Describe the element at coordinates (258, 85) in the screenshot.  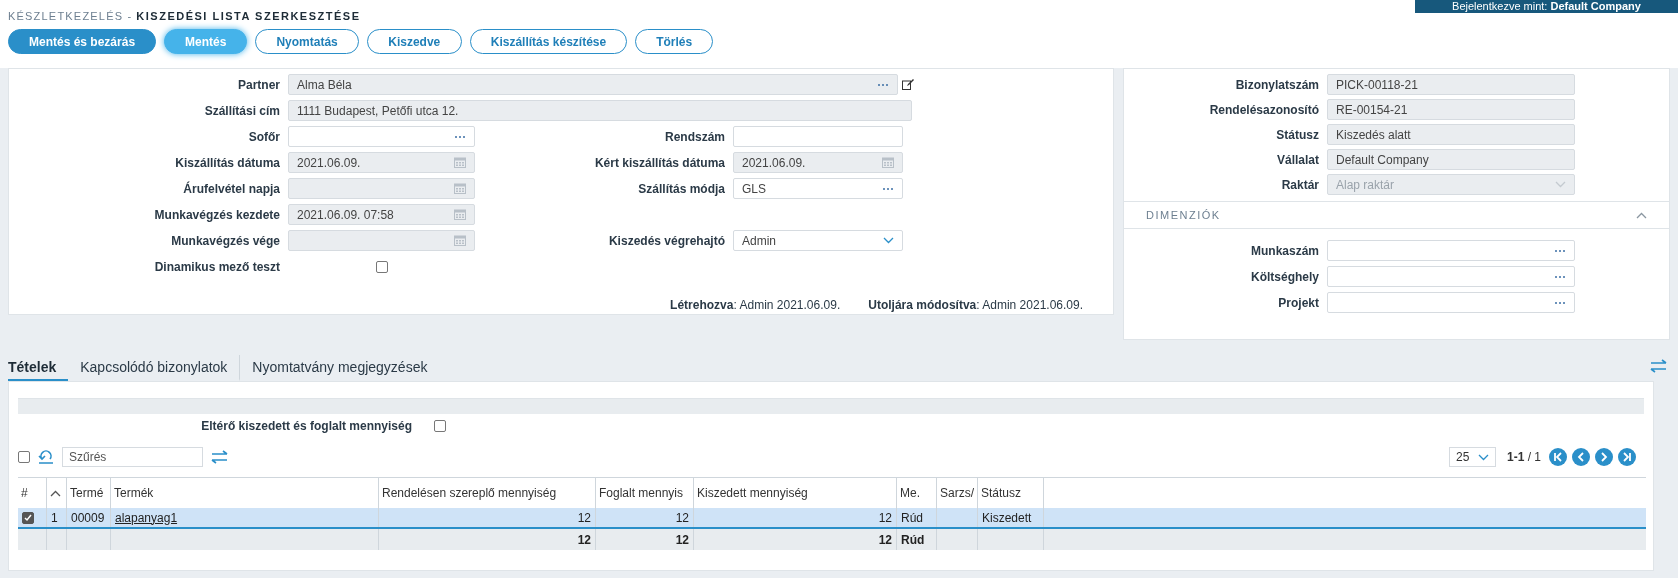
I see `field-label: Partner` at that location.